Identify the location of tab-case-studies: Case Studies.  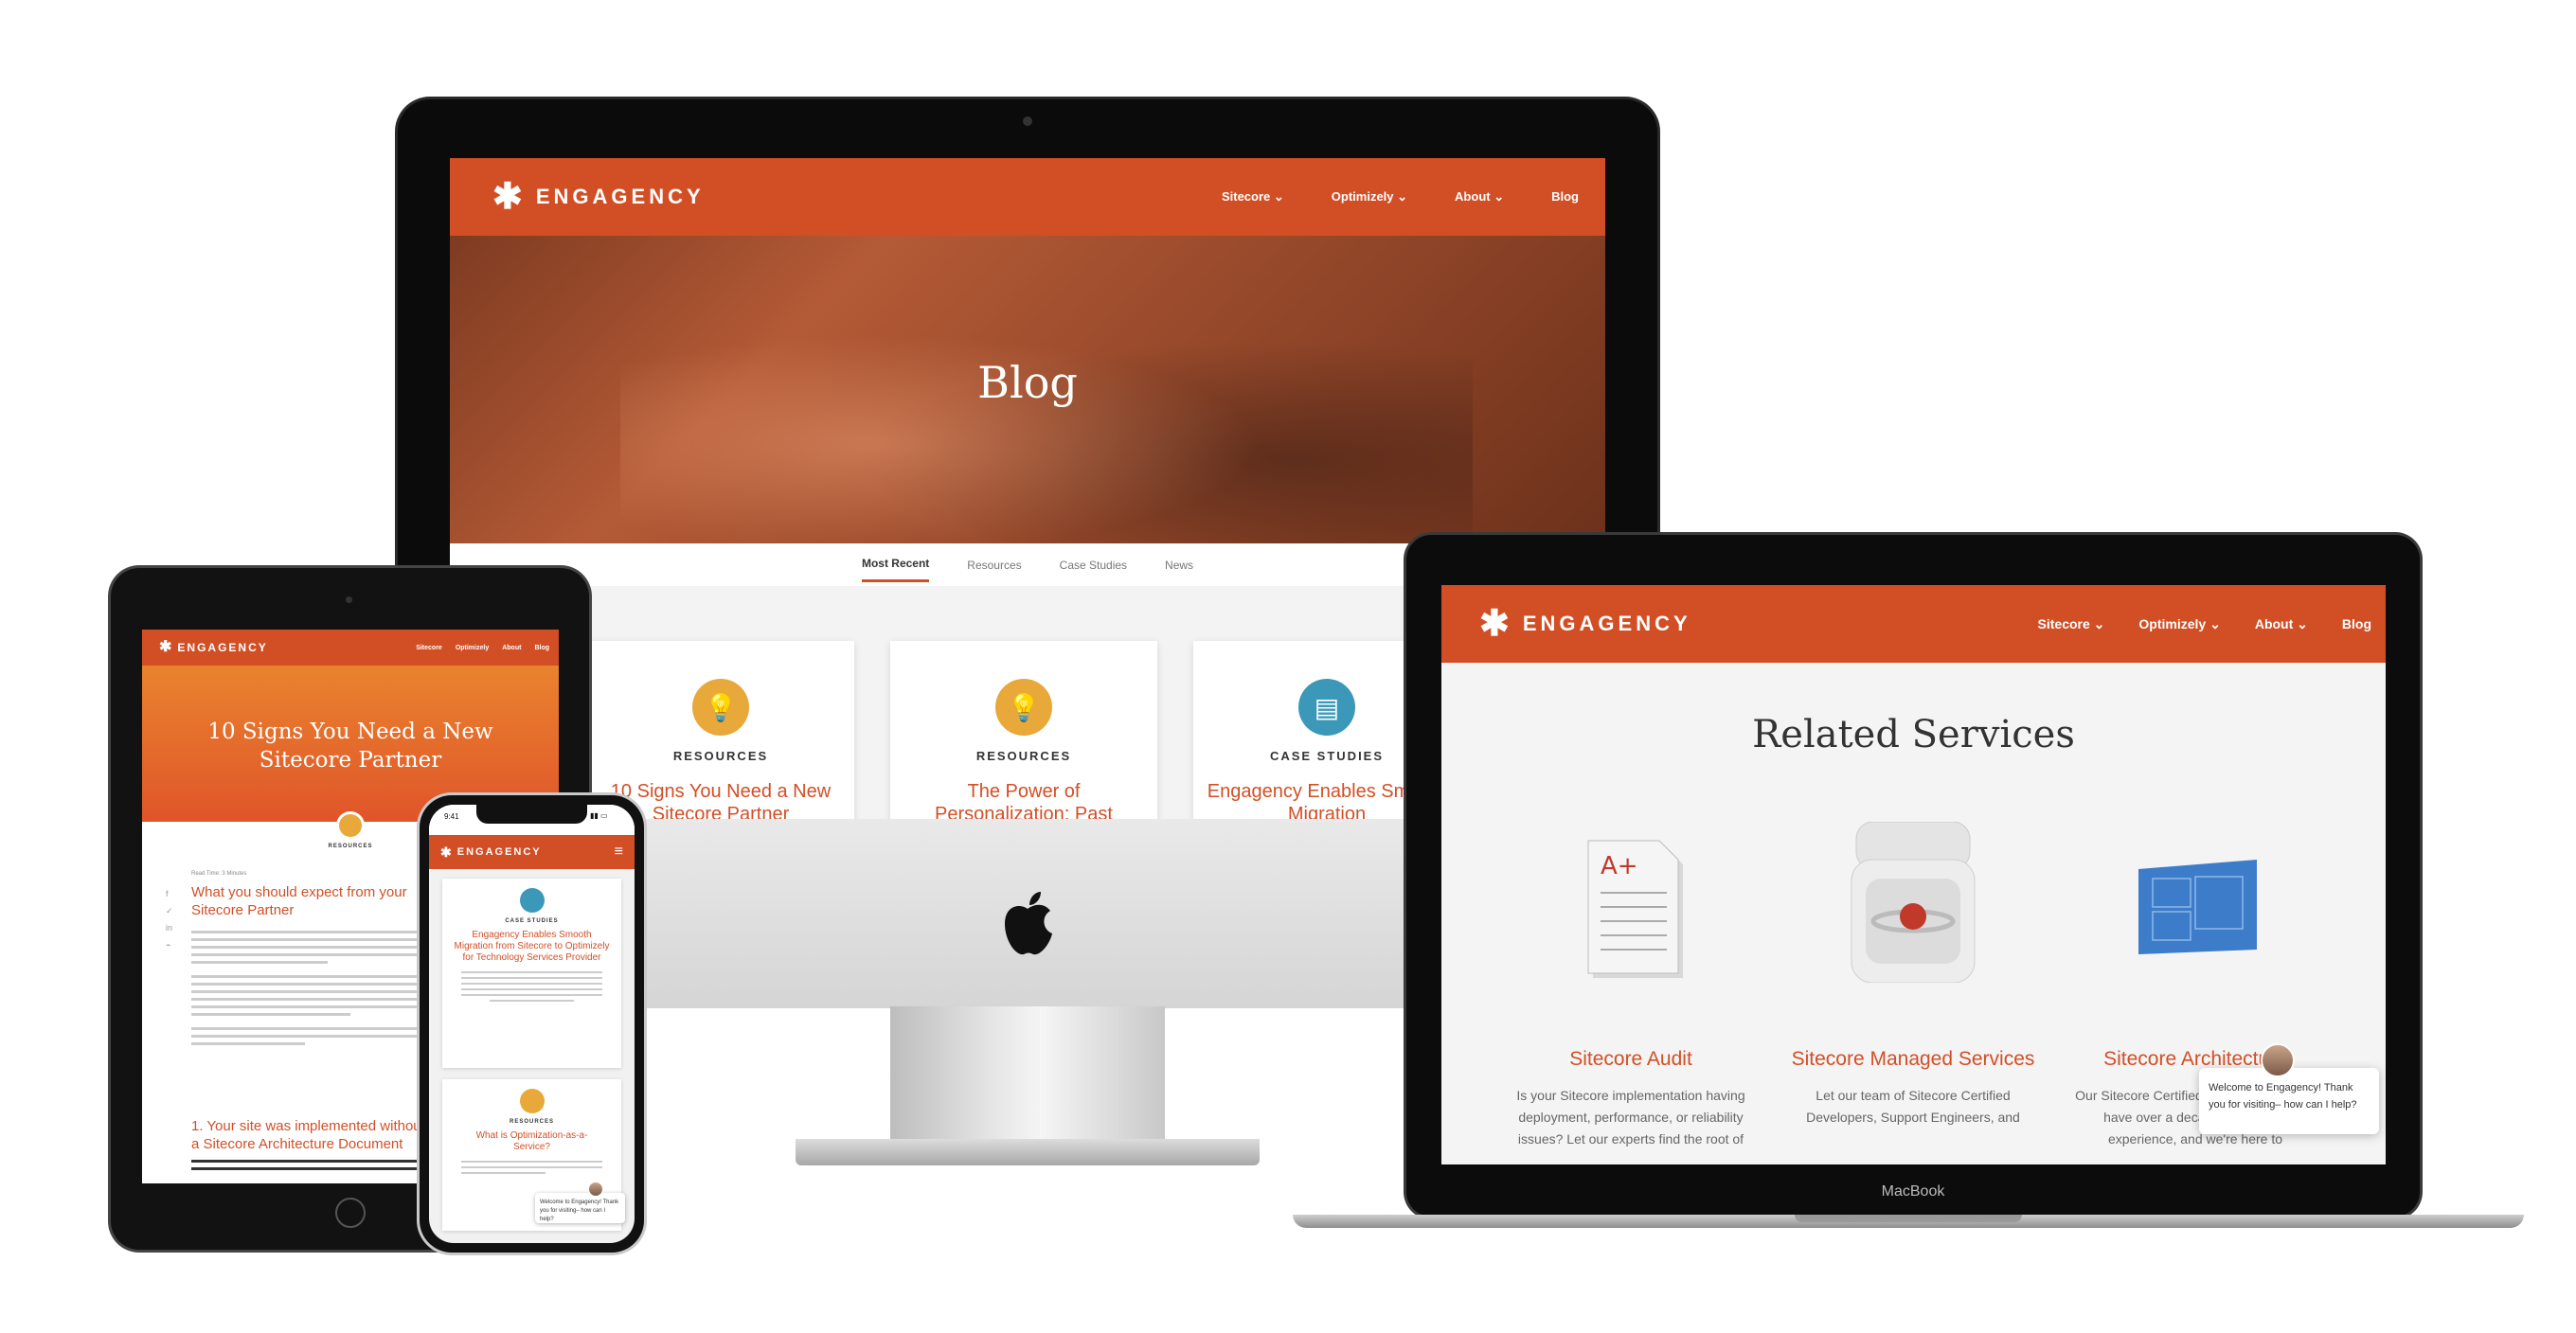
(1093, 565).